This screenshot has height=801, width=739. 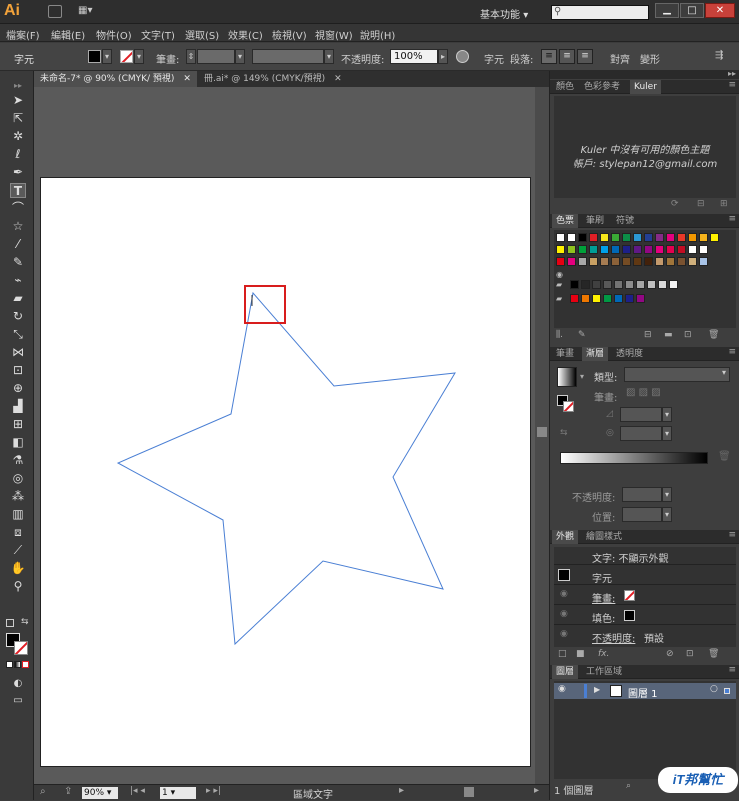 What do you see at coordinates (313, 793) in the screenshot?
I see `current-tool-status: 區域文字` at bounding box center [313, 793].